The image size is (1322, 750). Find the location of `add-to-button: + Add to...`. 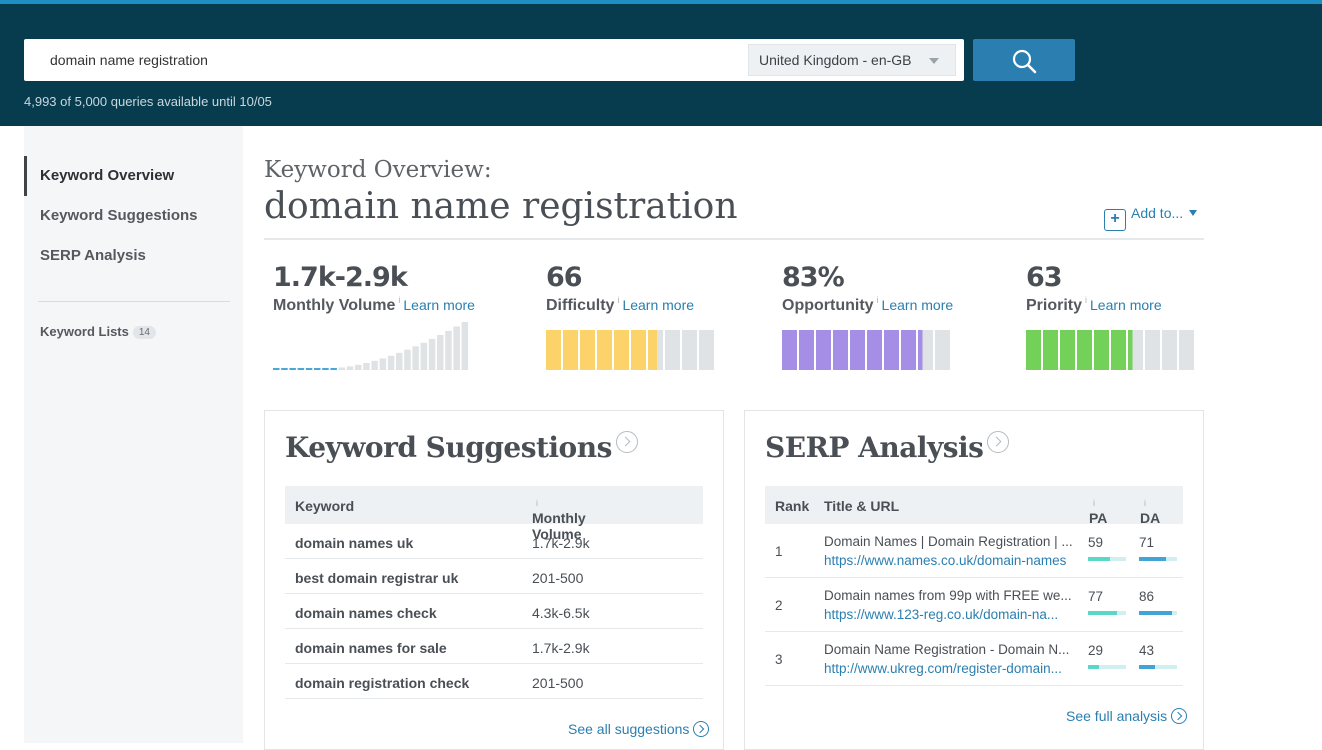

add-to-button: + Add to... is located at coordinates (1151, 218).